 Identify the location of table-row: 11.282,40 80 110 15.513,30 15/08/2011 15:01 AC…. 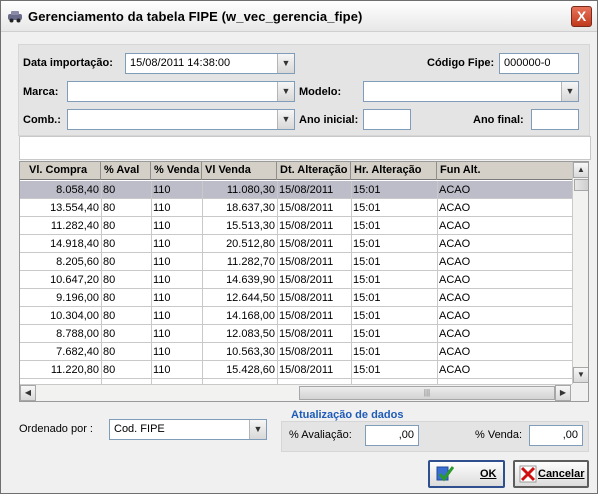
(296, 226).